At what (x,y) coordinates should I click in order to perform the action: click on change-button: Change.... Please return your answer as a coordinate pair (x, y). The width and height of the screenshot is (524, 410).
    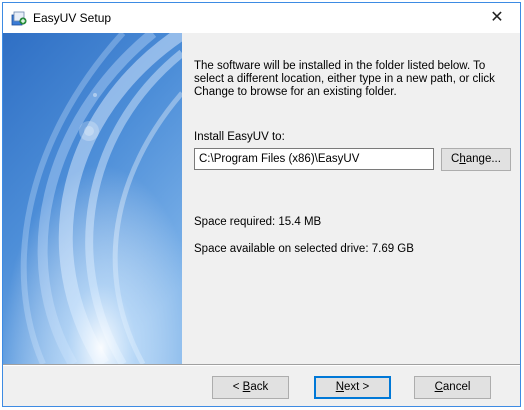
    Looking at the image, I should click on (476, 159).